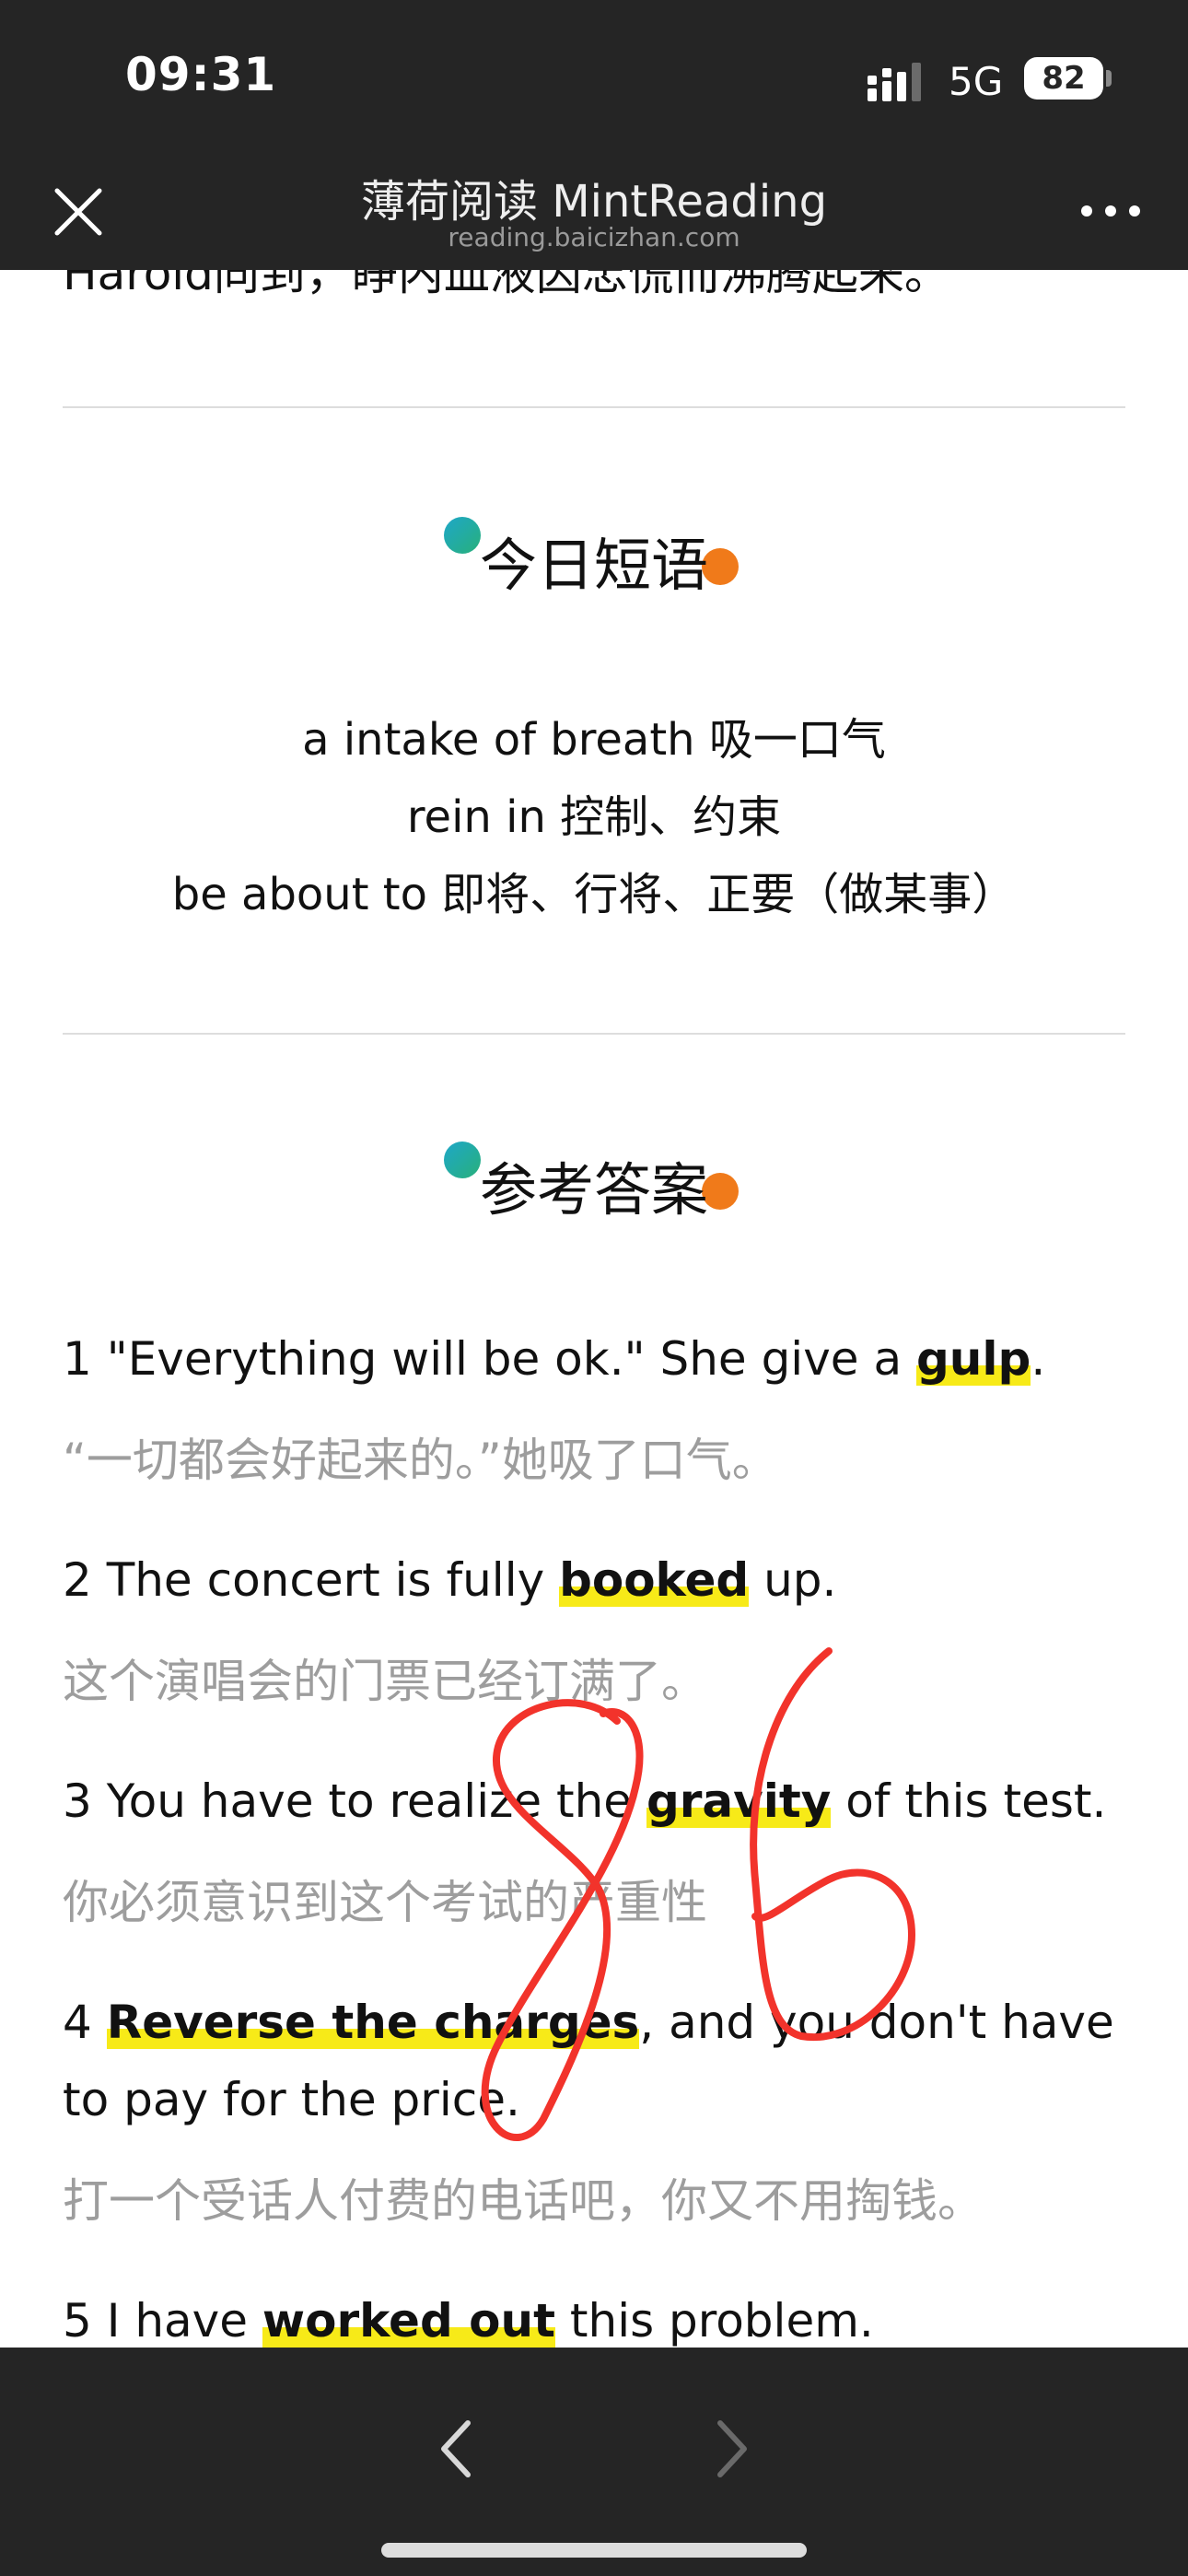  Describe the element at coordinates (593, 1190) in the screenshot. I see `answers-heading: 参考答案` at that location.